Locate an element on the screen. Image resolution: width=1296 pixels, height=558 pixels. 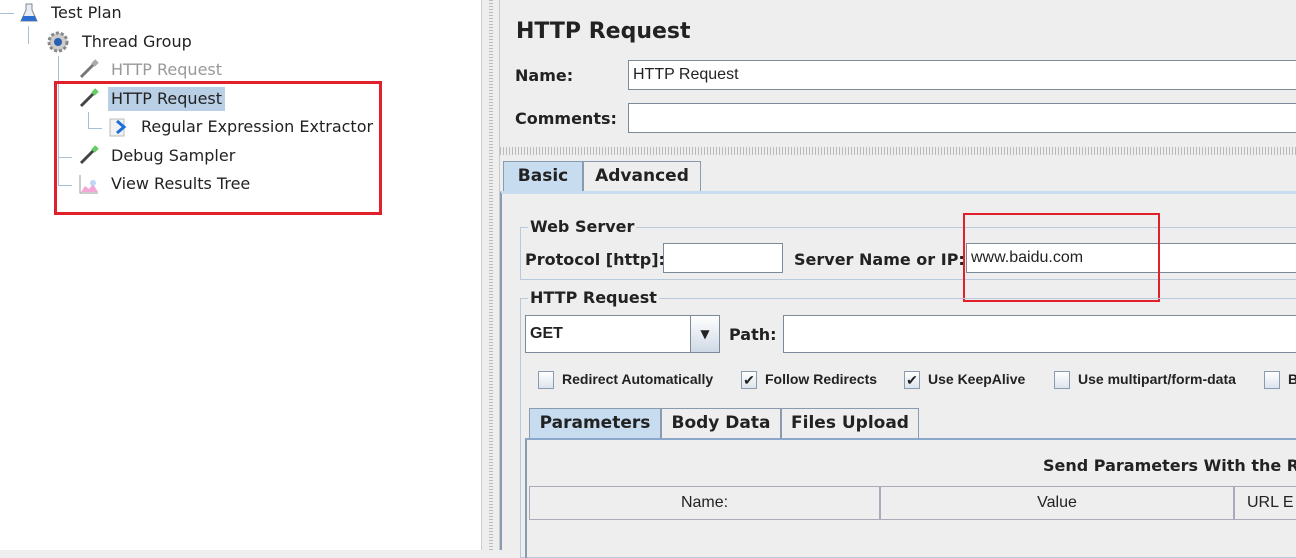
name-label: Name: is located at coordinates (544, 75).